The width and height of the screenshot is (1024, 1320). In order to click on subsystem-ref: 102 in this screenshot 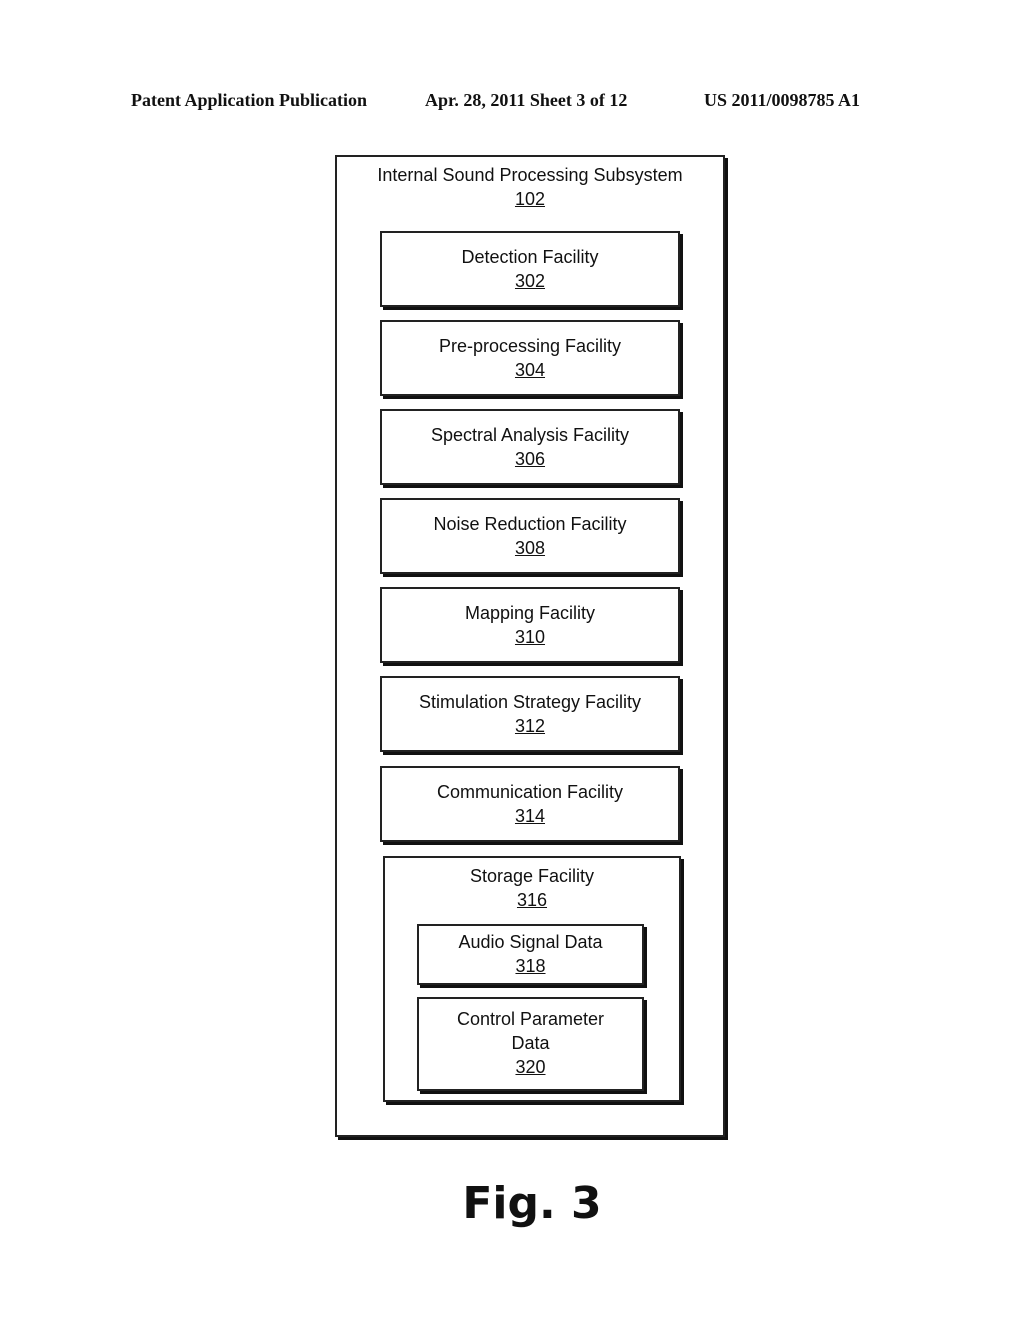, I will do `click(530, 199)`.